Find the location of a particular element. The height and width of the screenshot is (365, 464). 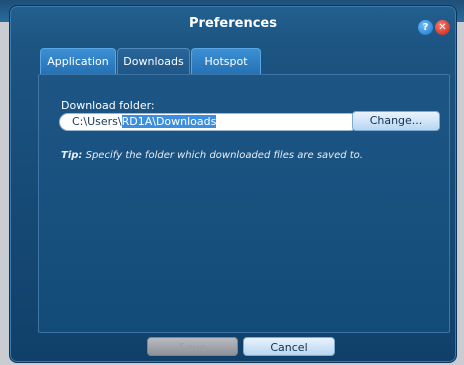

tab-hotspot: Hotspot is located at coordinates (226, 61).